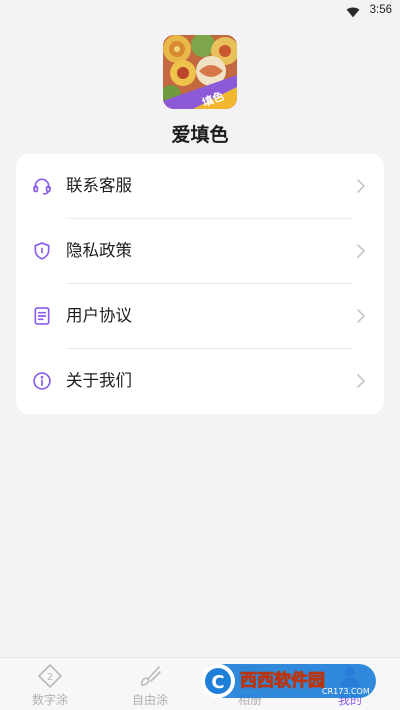  What do you see at coordinates (353, 12) in the screenshot?
I see `wifi-icon` at bounding box center [353, 12].